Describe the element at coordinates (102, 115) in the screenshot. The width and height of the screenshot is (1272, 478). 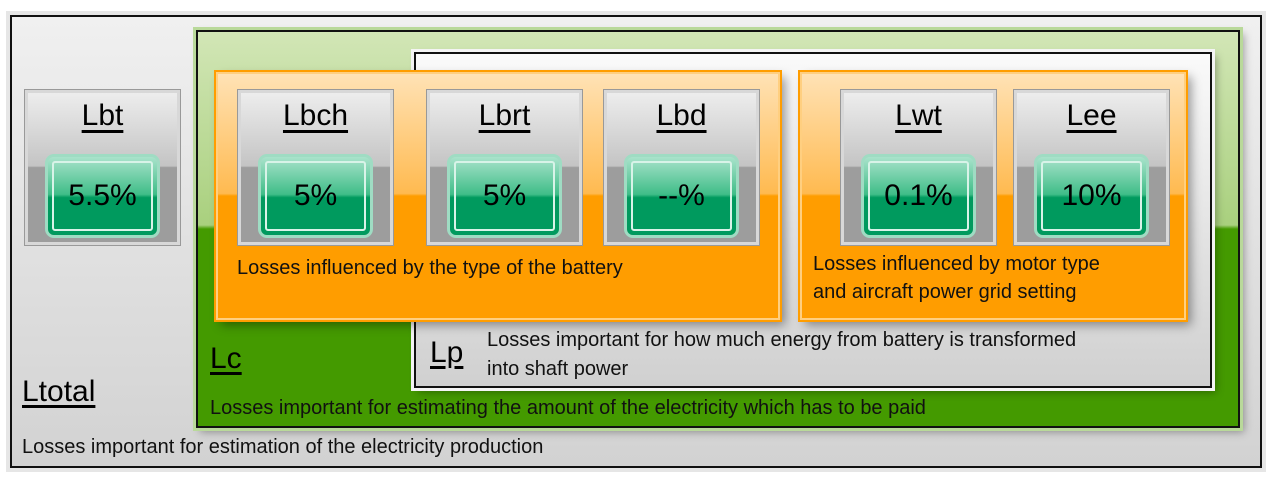
I see `card-label: Lbt` at that location.